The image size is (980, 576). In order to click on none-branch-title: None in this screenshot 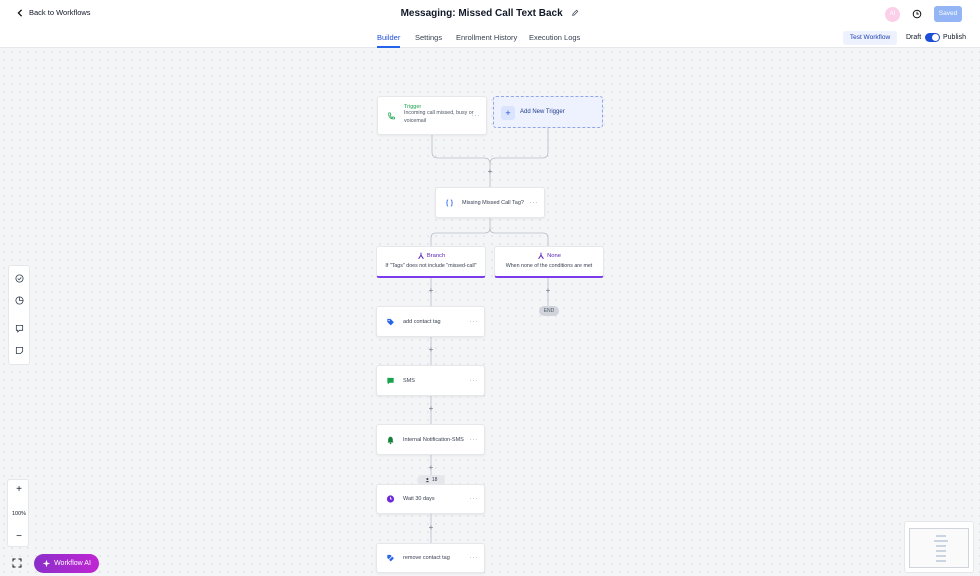, I will do `click(554, 256)`.